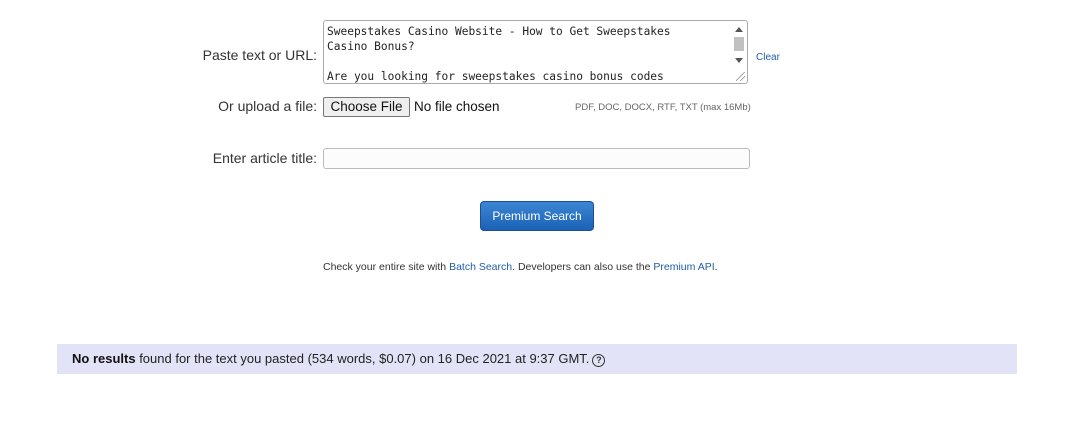 The image size is (1066, 429). What do you see at coordinates (536, 158) in the screenshot?
I see `article-title-input` at bounding box center [536, 158].